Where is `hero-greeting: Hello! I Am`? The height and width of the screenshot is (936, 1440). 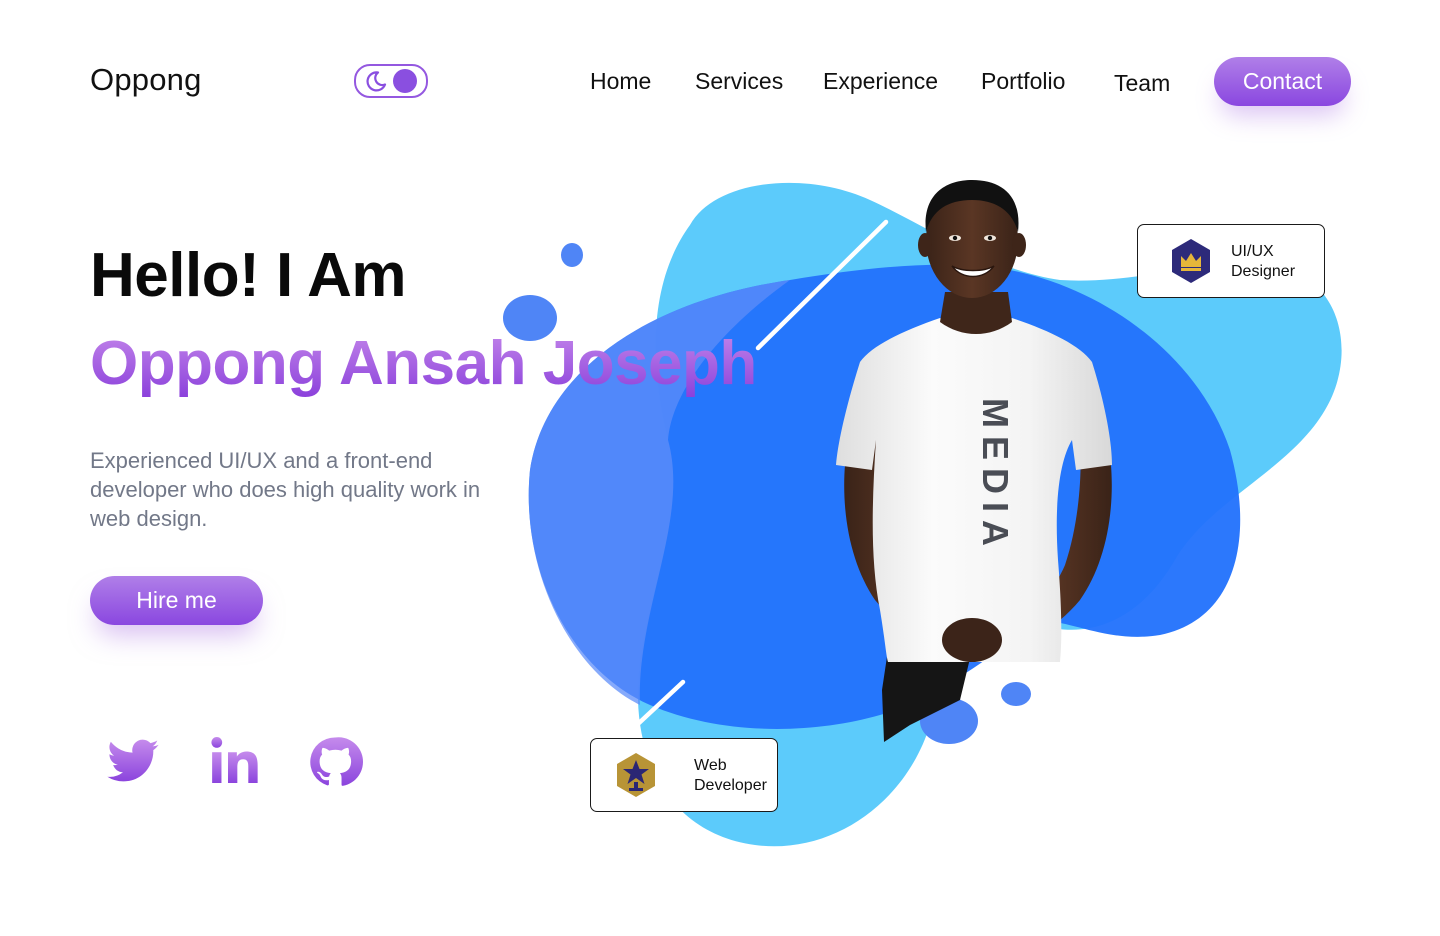
hero-greeting: Hello! I Am is located at coordinates (248, 275).